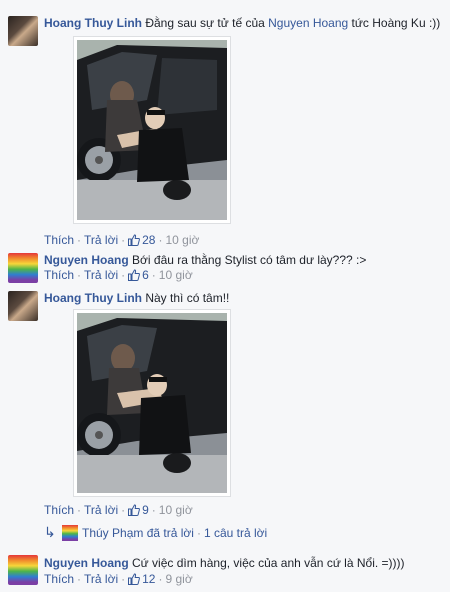  I want to click on comment-actions: Thích · Trả lời · 9 · 10 giờ, so click(118, 510).